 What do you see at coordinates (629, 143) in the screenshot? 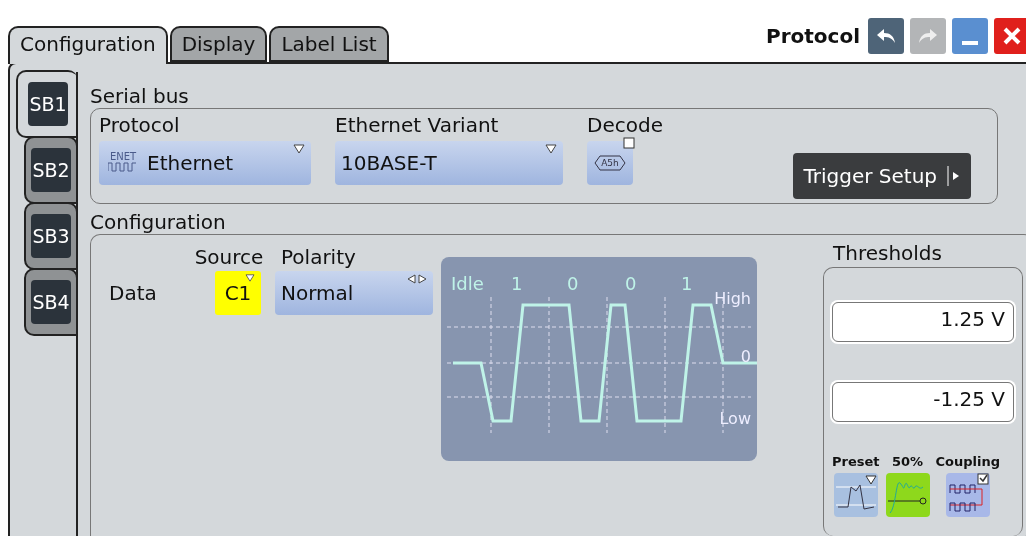
I see `checkbox-icon` at bounding box center [629, 143].